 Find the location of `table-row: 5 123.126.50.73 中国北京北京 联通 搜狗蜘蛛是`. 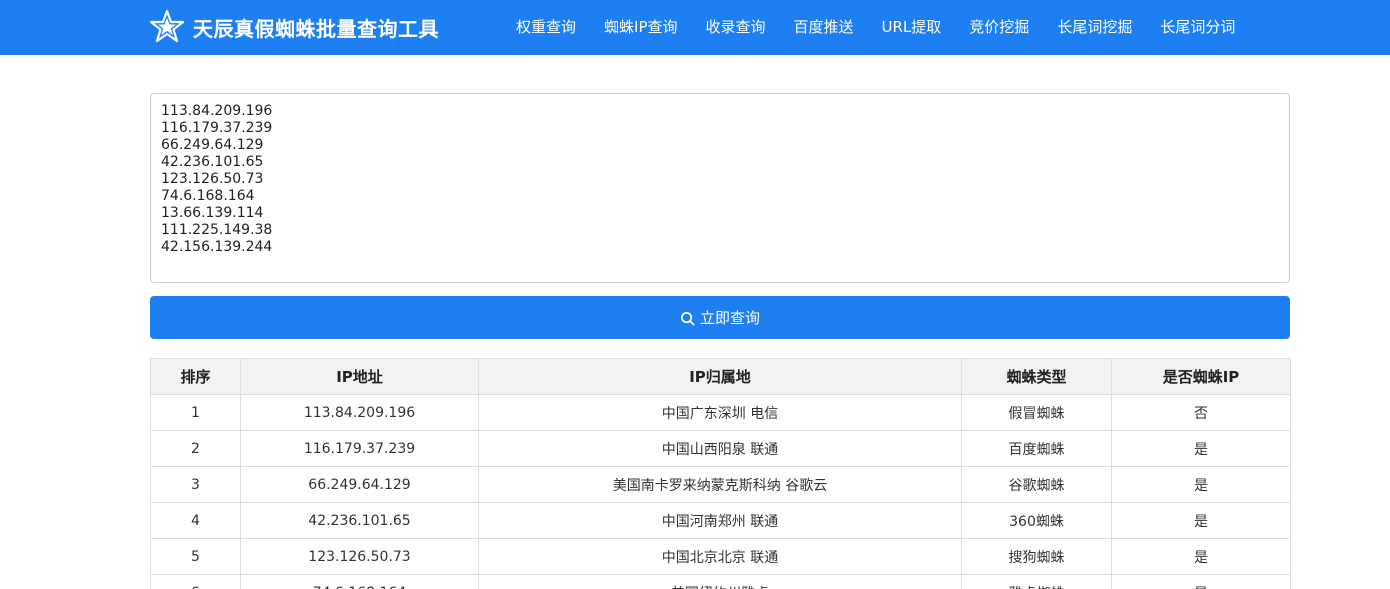

table-row: 5 123.126.50.73 中国北京北京 联通 搜狗蜘蛛是 is located at coordinates (720, 556).